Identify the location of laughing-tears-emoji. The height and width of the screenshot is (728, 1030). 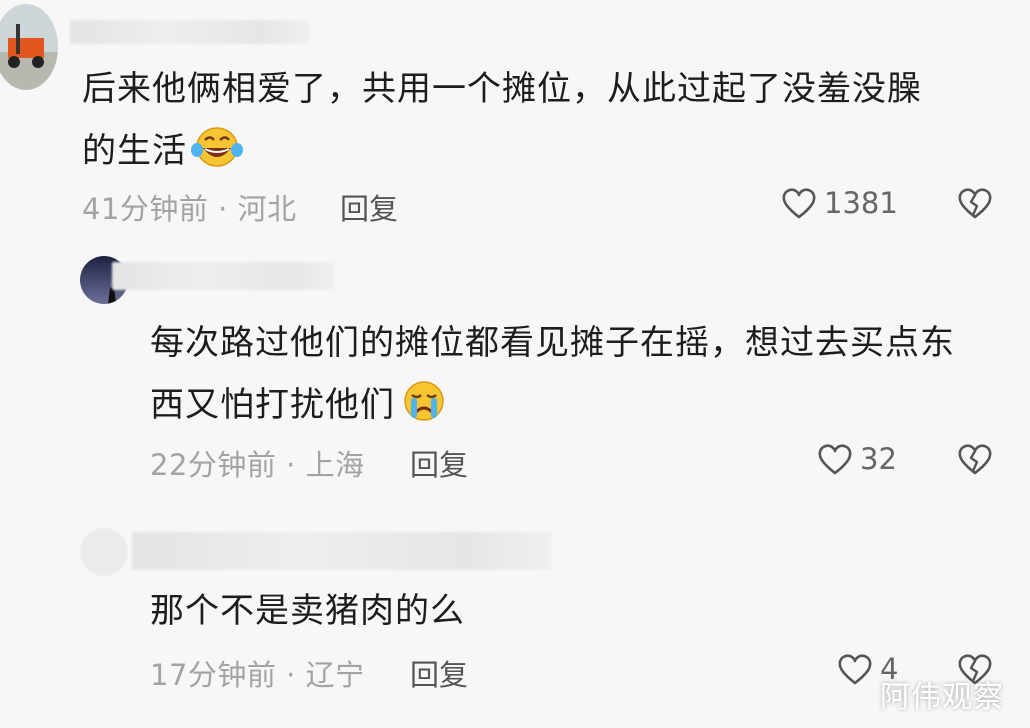
(217, 157).